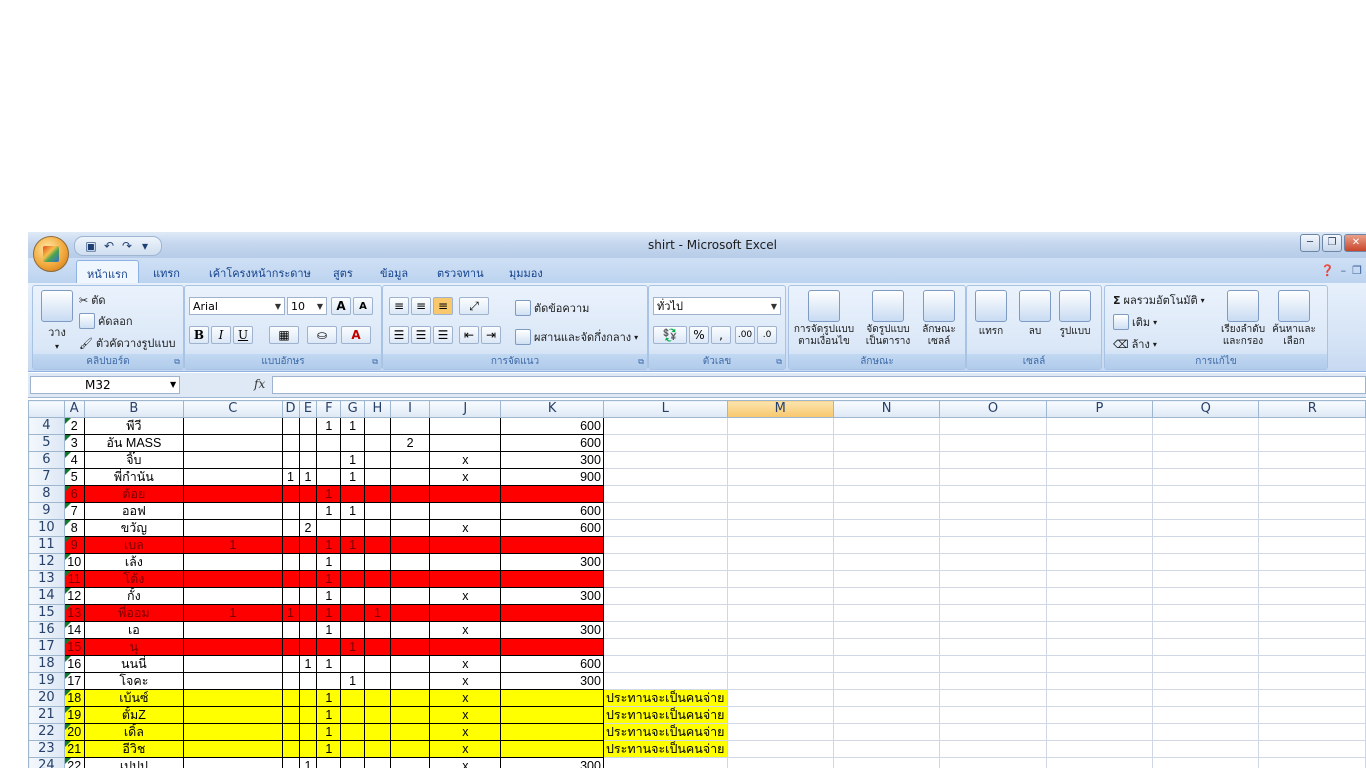  I want to click on cell-b: พี่ออม, so click(134, 613).